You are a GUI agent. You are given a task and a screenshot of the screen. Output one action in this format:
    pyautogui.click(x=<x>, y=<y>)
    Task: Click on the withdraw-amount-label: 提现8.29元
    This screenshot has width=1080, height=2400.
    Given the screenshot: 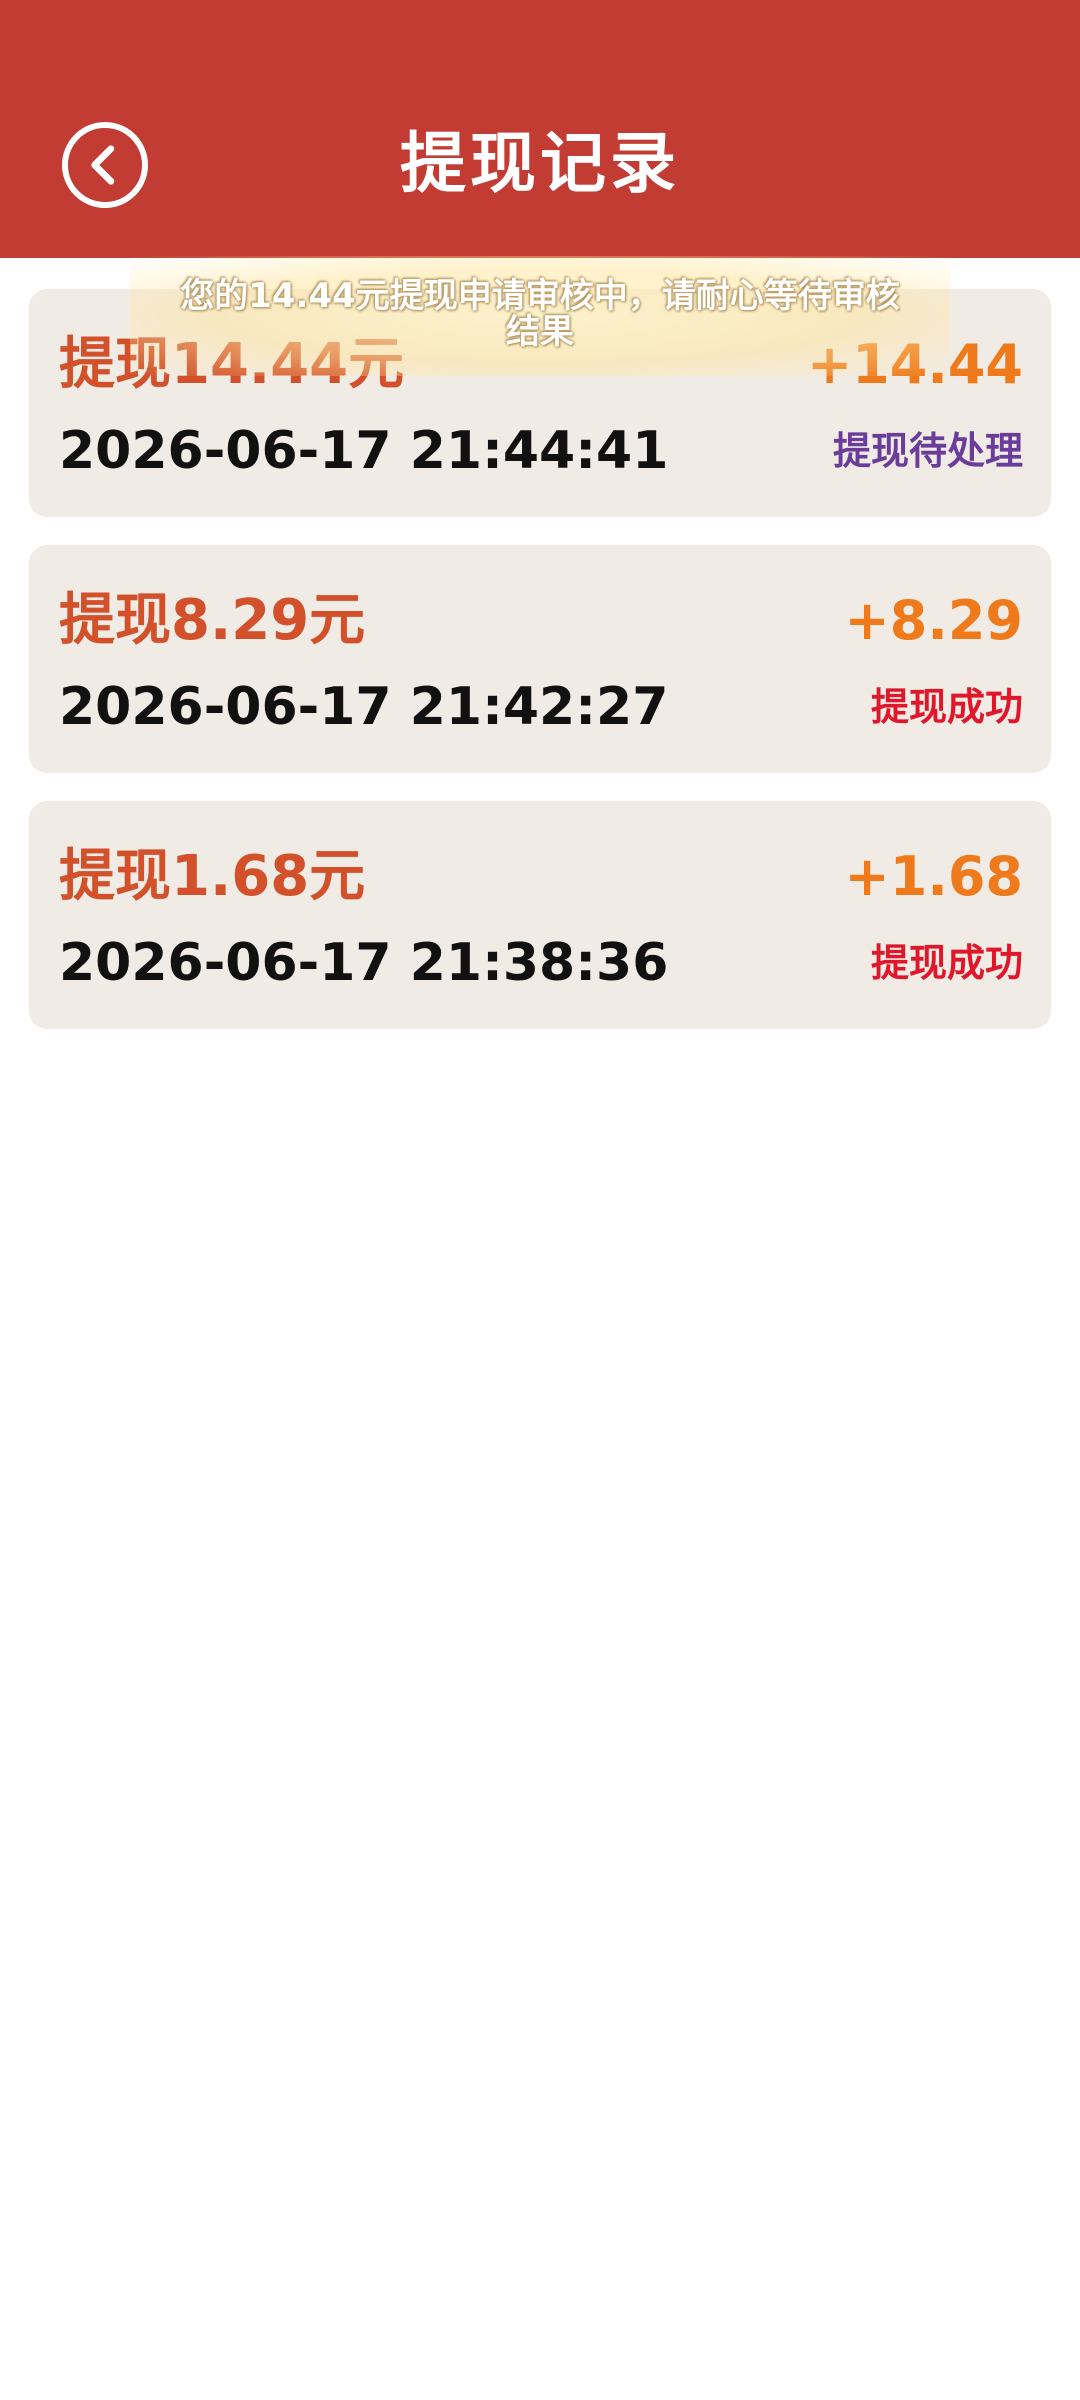 What is the action you would take?
    pyautogui.click(x=212, y=620)
    